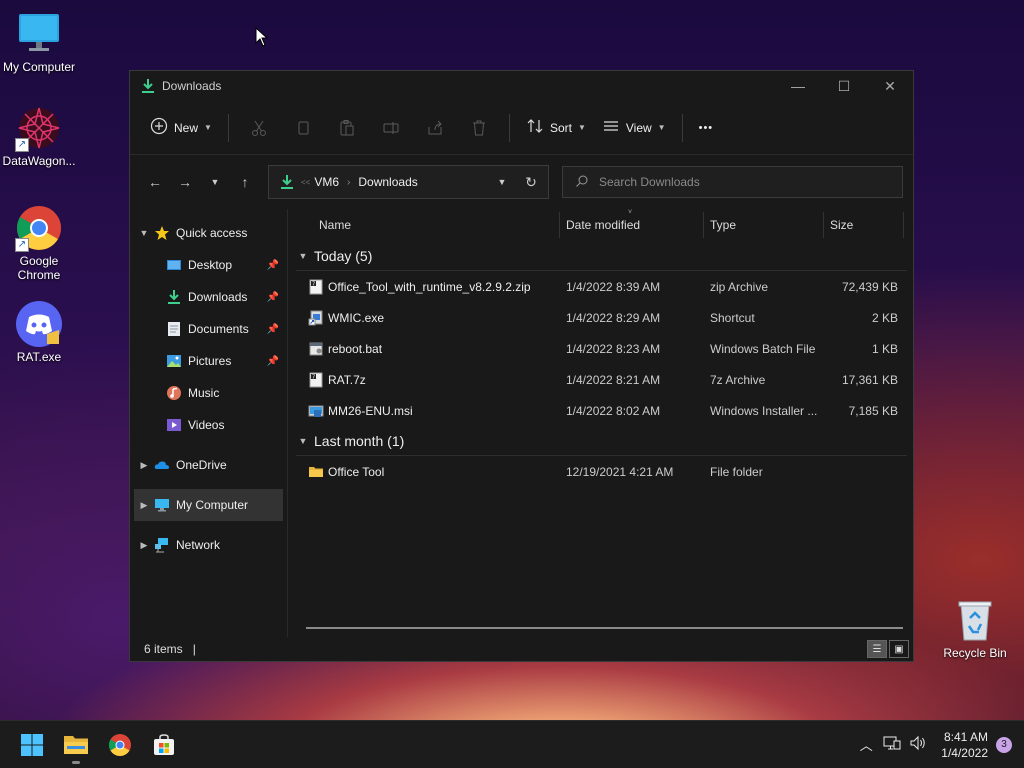  Describe the element at coordinates (316, 380) in the screenshot. I see `7z-archive-icon: 7` at that location.